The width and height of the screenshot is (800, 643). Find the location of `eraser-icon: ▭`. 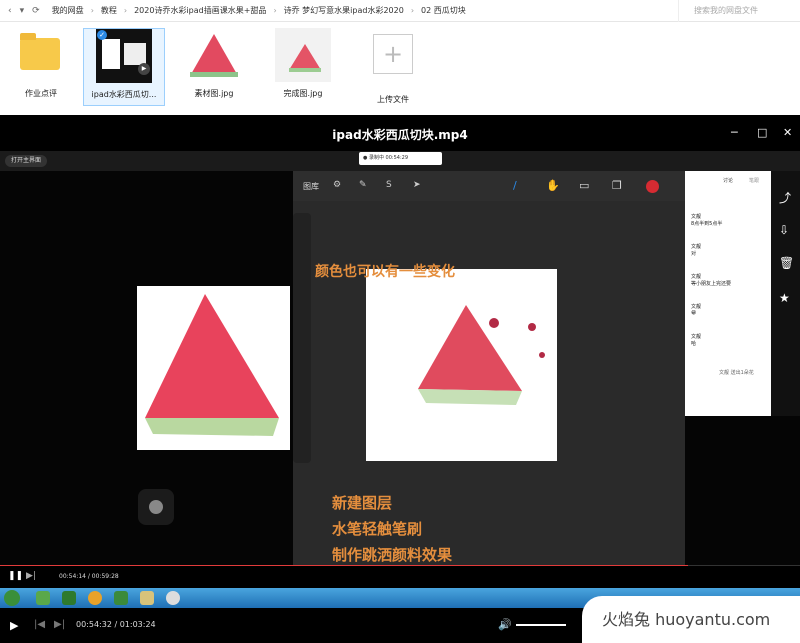

eraser-icon: ▭ is located at coordinates (584, 185).